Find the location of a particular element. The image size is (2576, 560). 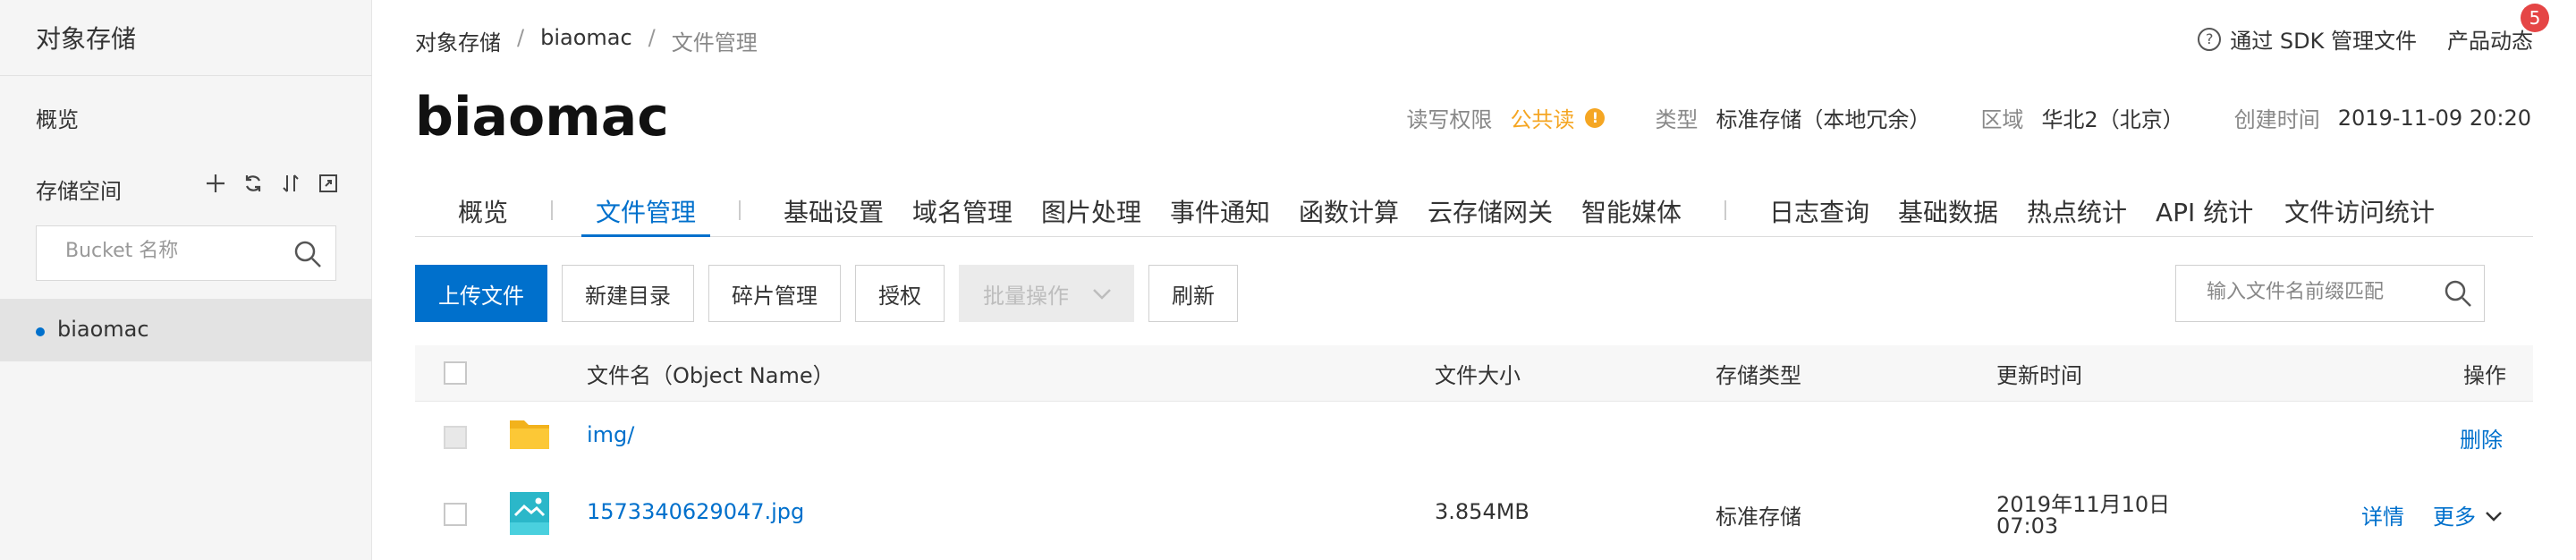

sort-icon is located at coordinates (290, 183).